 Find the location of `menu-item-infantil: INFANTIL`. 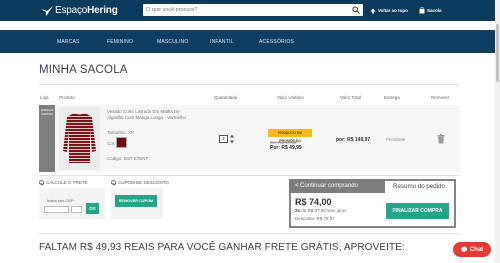

menu-item-infantil: INFANTIL is located at coordinates (222, 42).